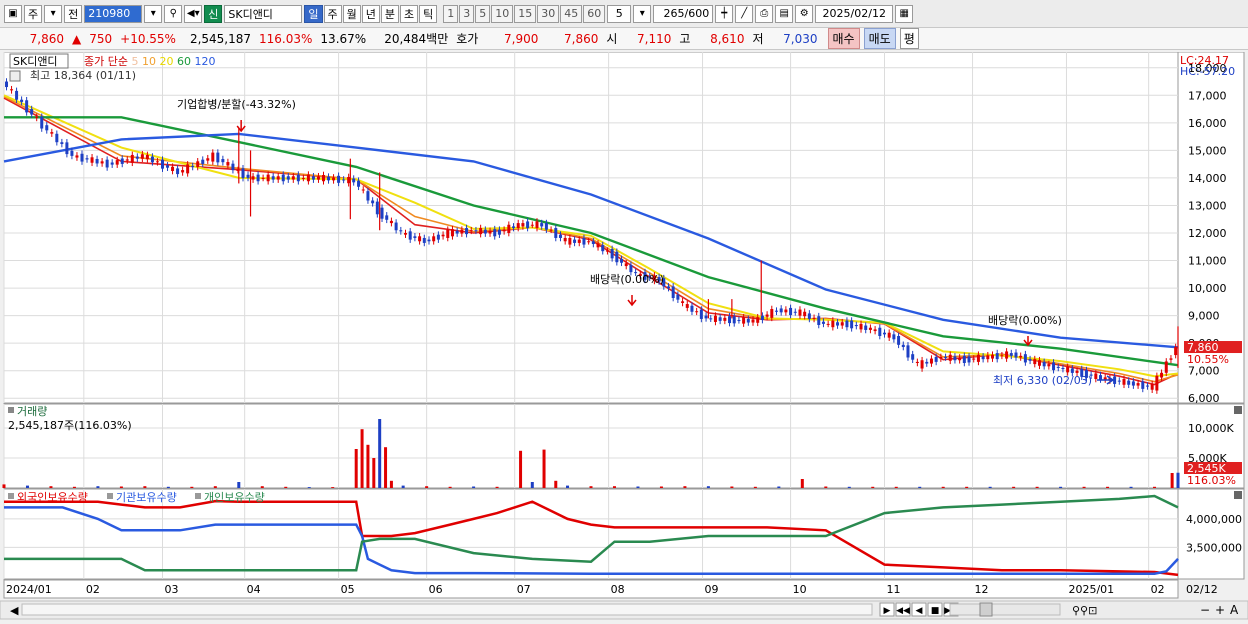 This screenshot has width=1248, height=624. Describe the element at coordinates (351, 13) in the screenshot. I see `period-tab: 월` at that location.